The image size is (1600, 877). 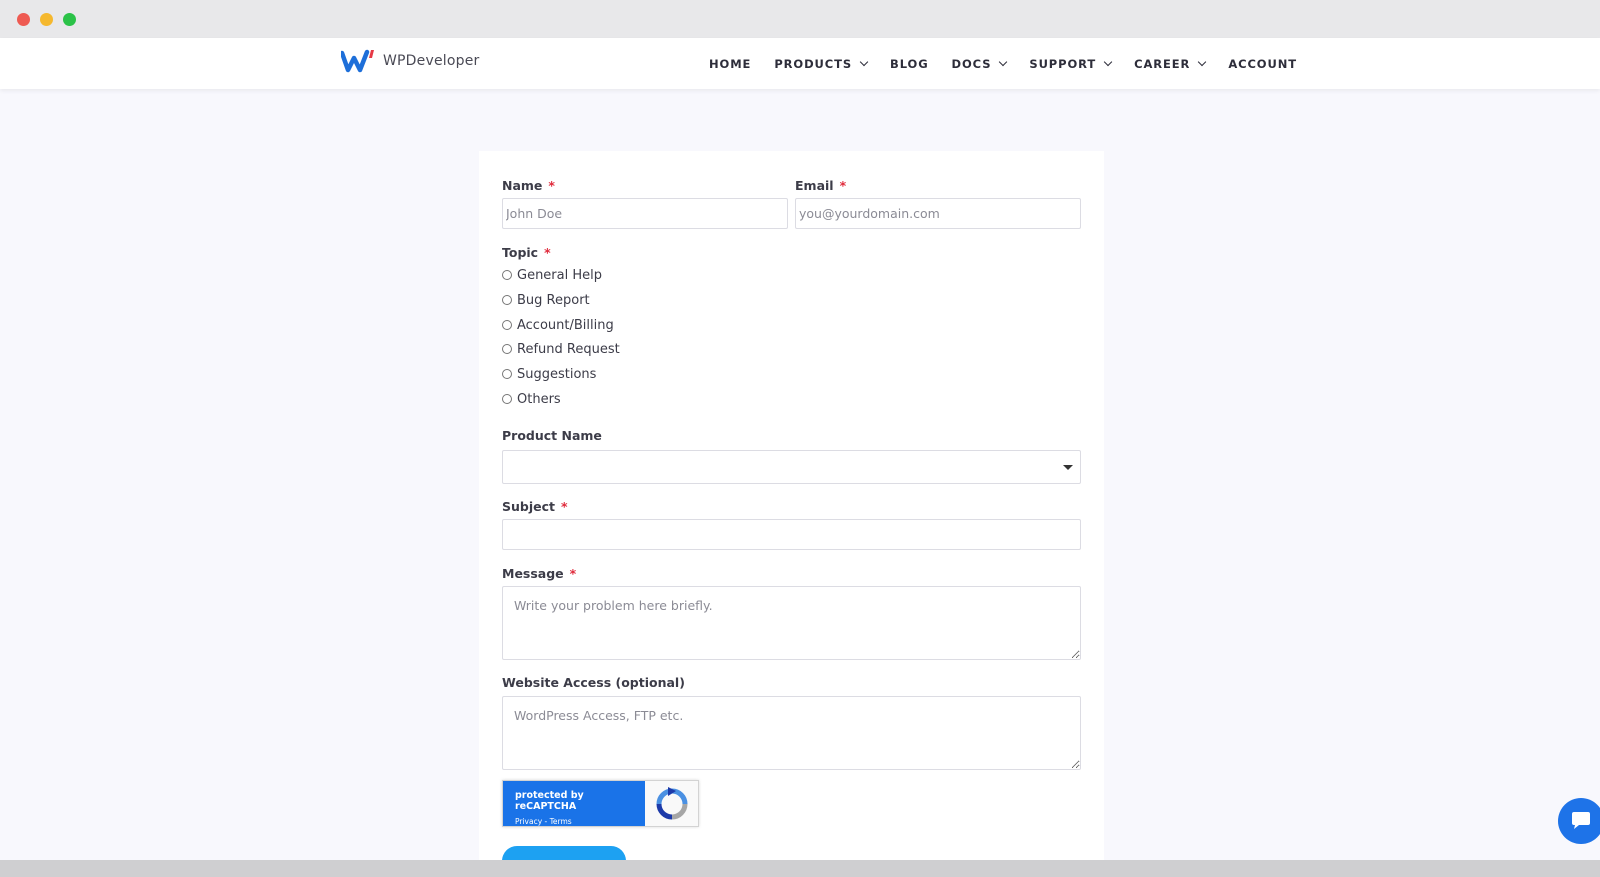 What do you see at coordinates (800, 868) in the screenshot?
I see `window-bottom-bar` at bounding box center [800, 868].